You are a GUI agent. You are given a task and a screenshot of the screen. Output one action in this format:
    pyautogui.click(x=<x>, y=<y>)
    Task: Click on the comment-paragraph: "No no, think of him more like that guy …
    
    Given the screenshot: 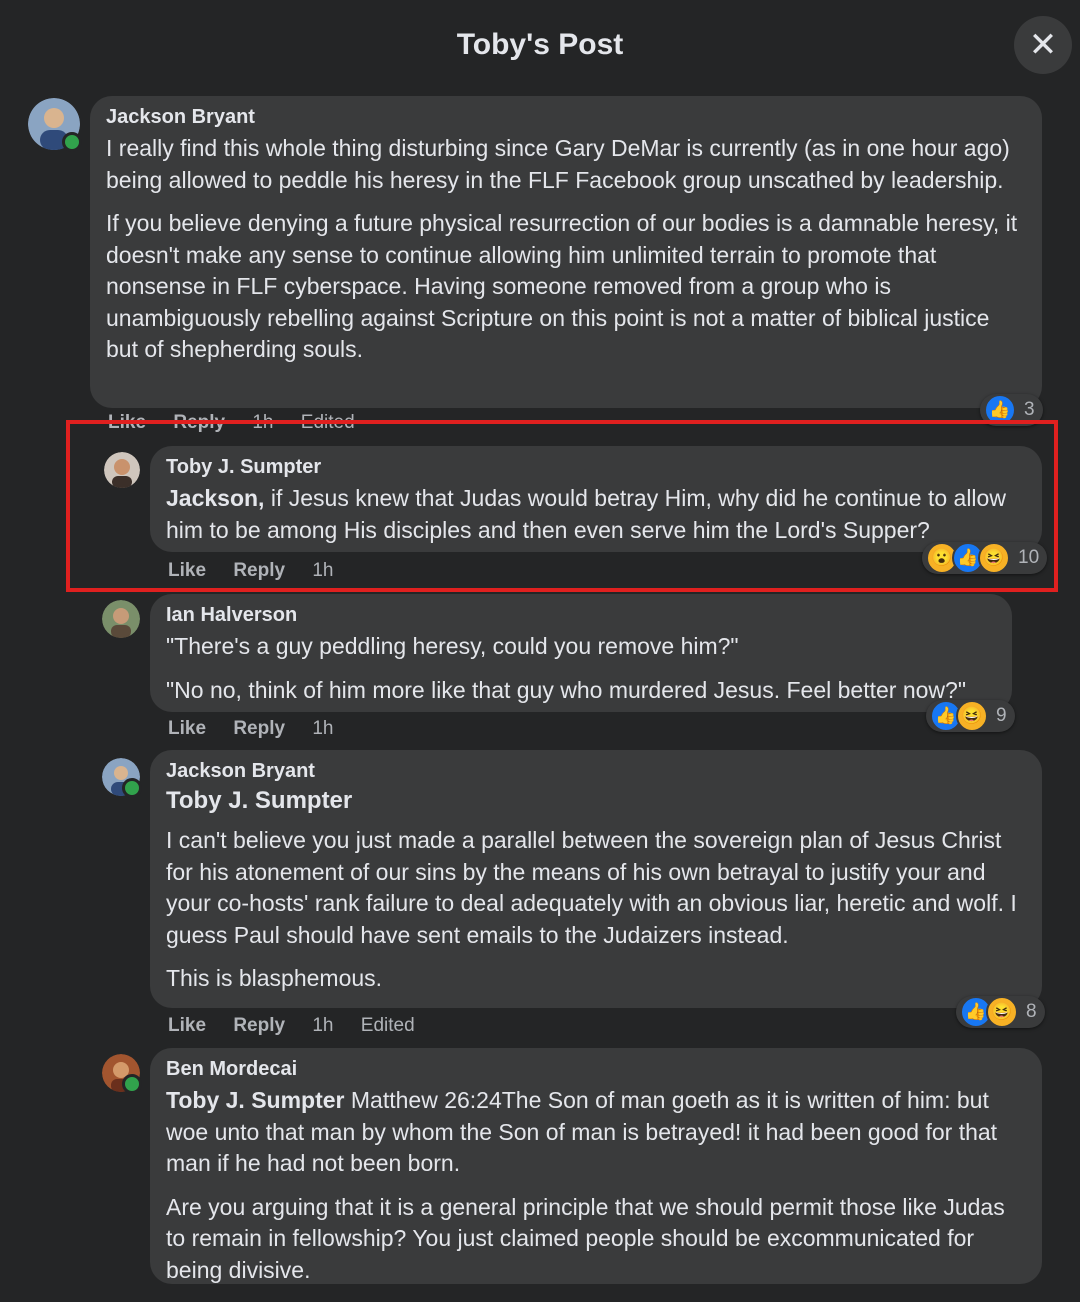 What is the action you would take?
    pyautogui.click(x=566, y=689)
    